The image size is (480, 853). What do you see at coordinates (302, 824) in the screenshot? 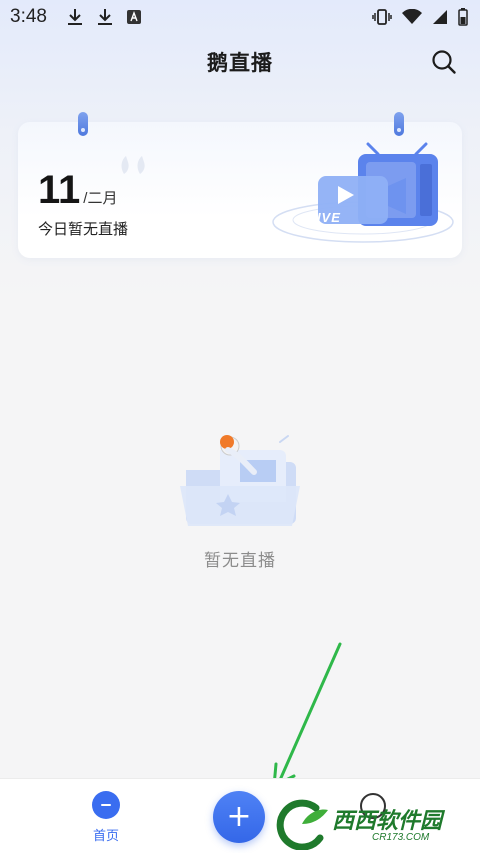
I see `watermark-logo-icon` at bounding box center [302, 824].